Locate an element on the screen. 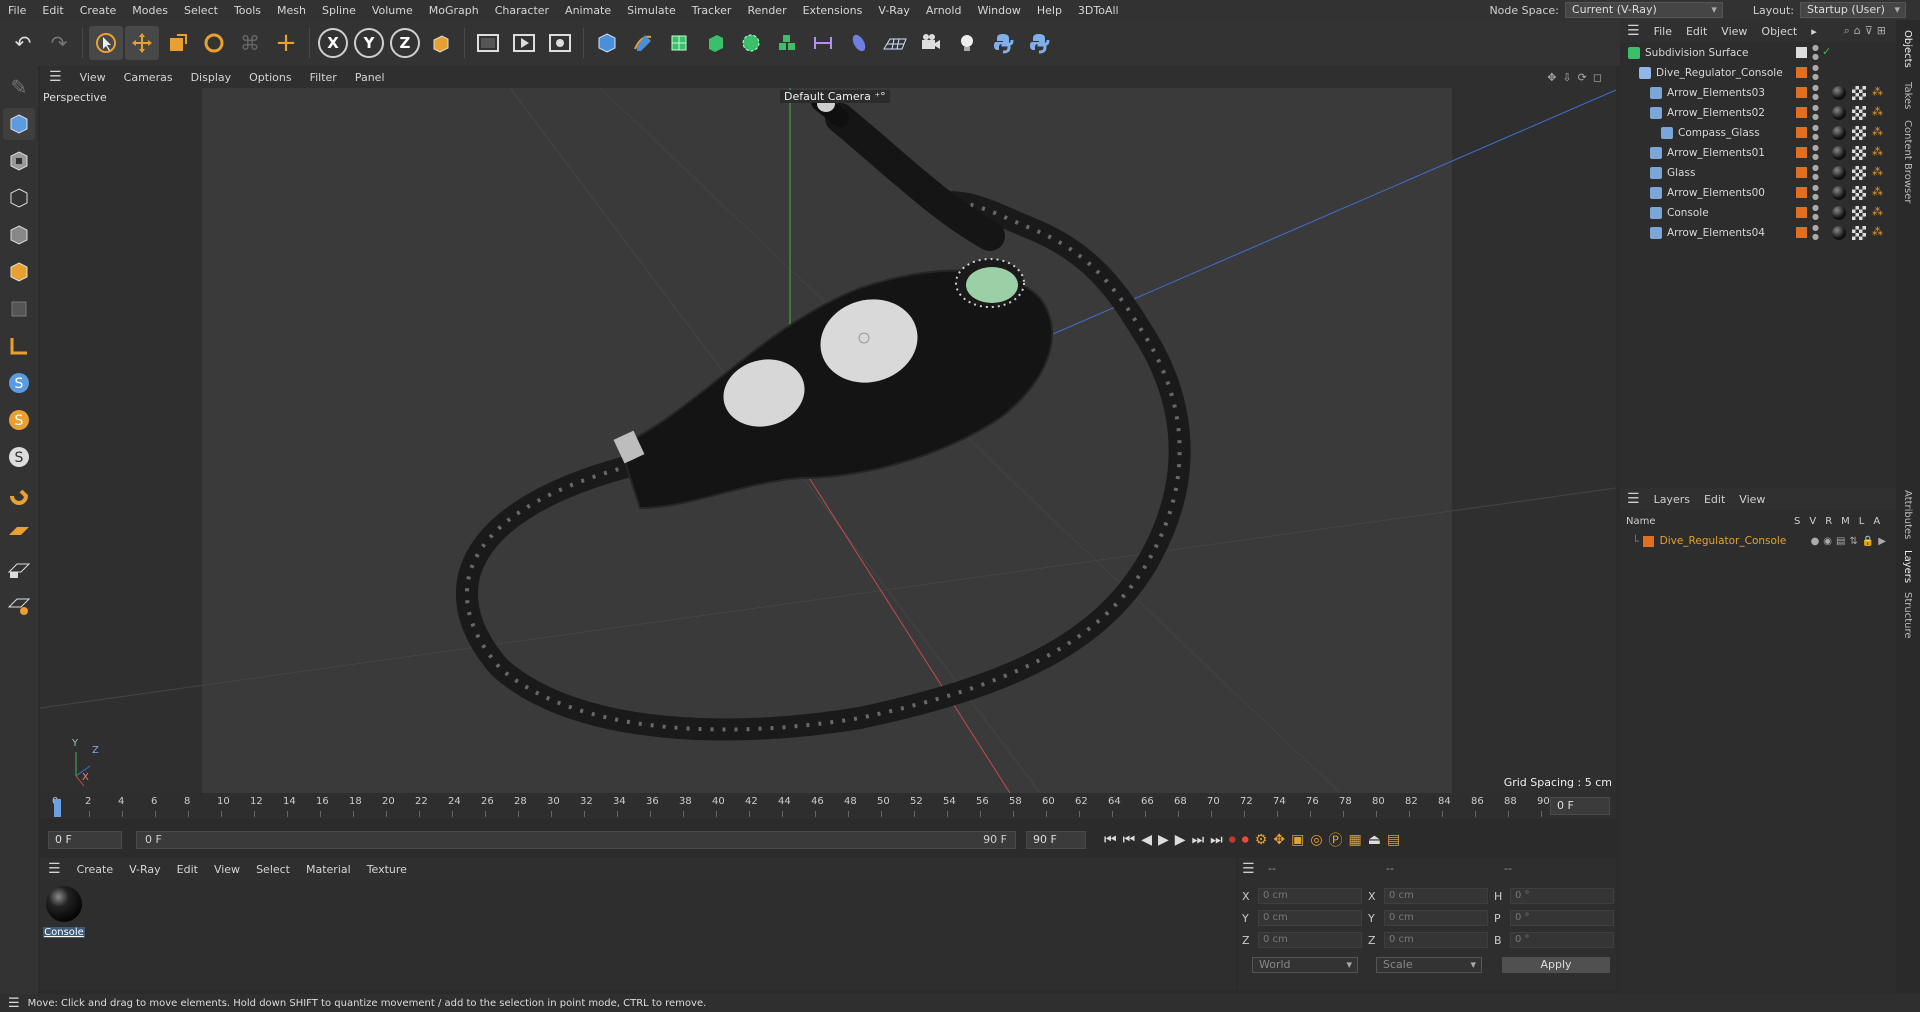 This screenshot has height=1012, width=1920. x-axis-lock: X is located at coordinates (333, 43).